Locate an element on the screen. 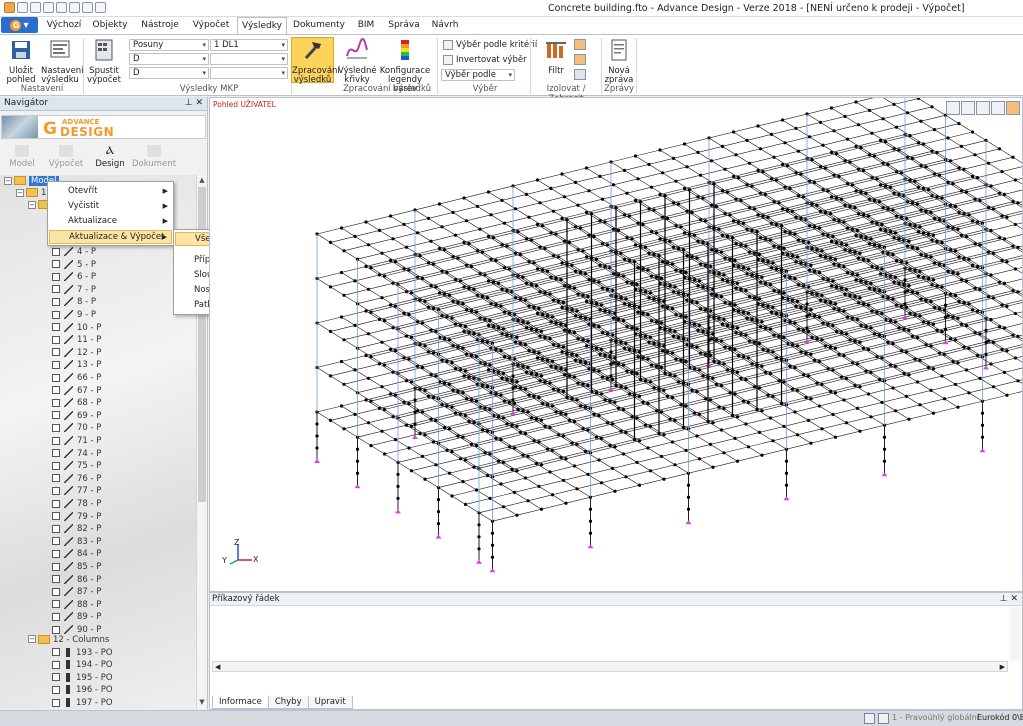 The width and height of the screenshot is (1023, 726). show-icon is located at coordinates (580, 59).